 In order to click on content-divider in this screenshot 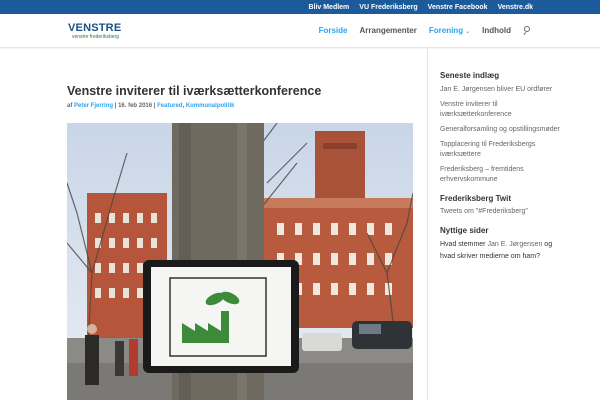, I will do `click(427, 224)`.